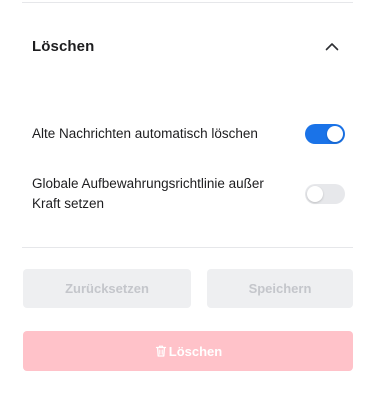  Describe the element at coordinates (161, 351) in the screenshot. I see `trash-icon` at that location.